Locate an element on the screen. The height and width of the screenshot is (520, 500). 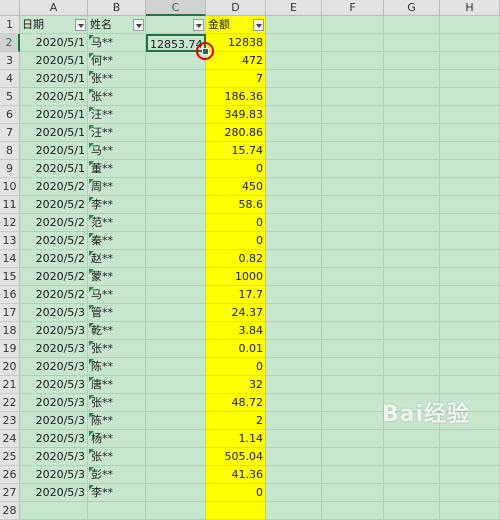
cell-b6: 汪** is located at coordinates (117, 115).